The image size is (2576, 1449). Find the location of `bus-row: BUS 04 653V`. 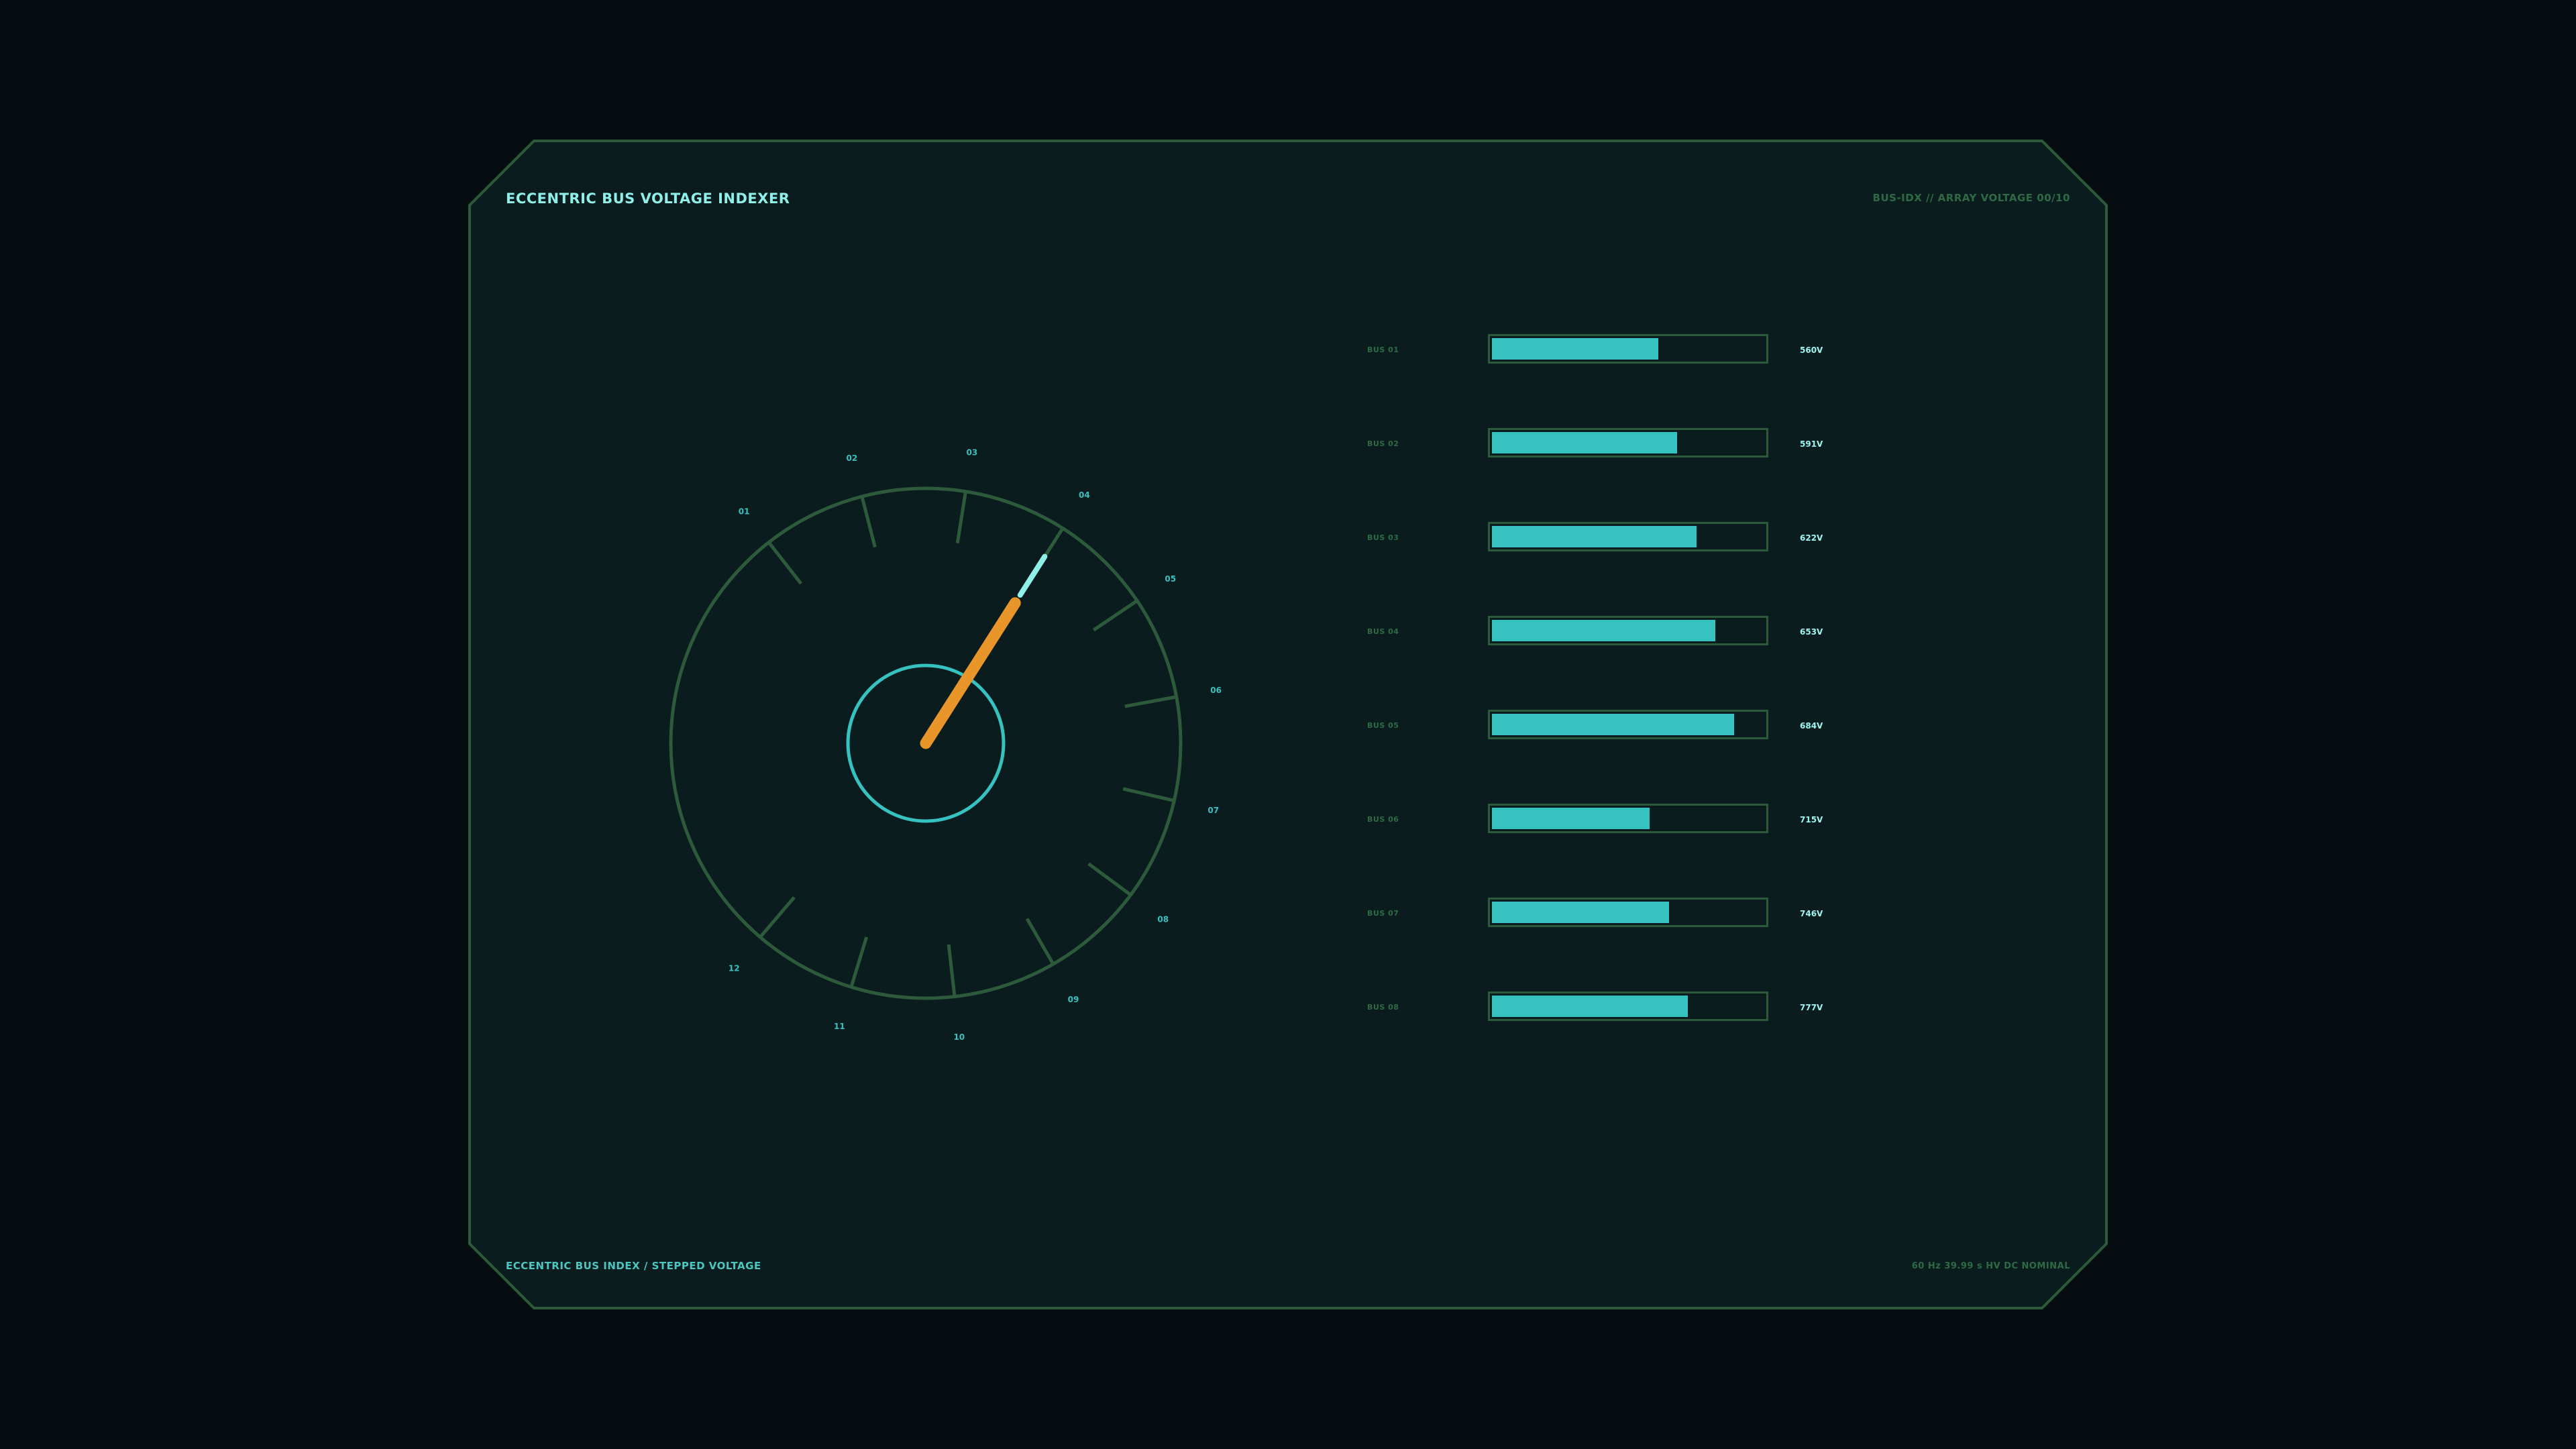

bus-row: BUS 04 653V is located at coordinates (1702, 631).